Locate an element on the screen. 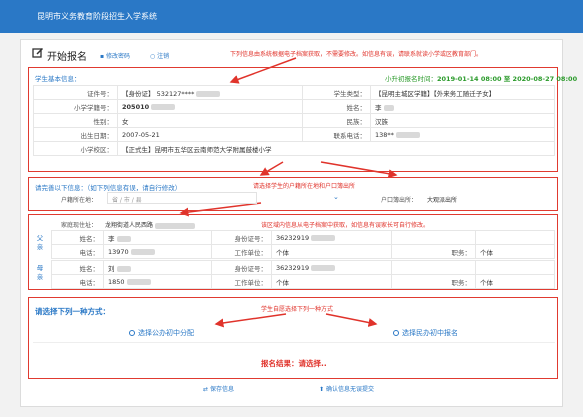 The height and width of the screenshot is (417, 583). mother-phone-label: 电话： is located at coordinates (77, 281).